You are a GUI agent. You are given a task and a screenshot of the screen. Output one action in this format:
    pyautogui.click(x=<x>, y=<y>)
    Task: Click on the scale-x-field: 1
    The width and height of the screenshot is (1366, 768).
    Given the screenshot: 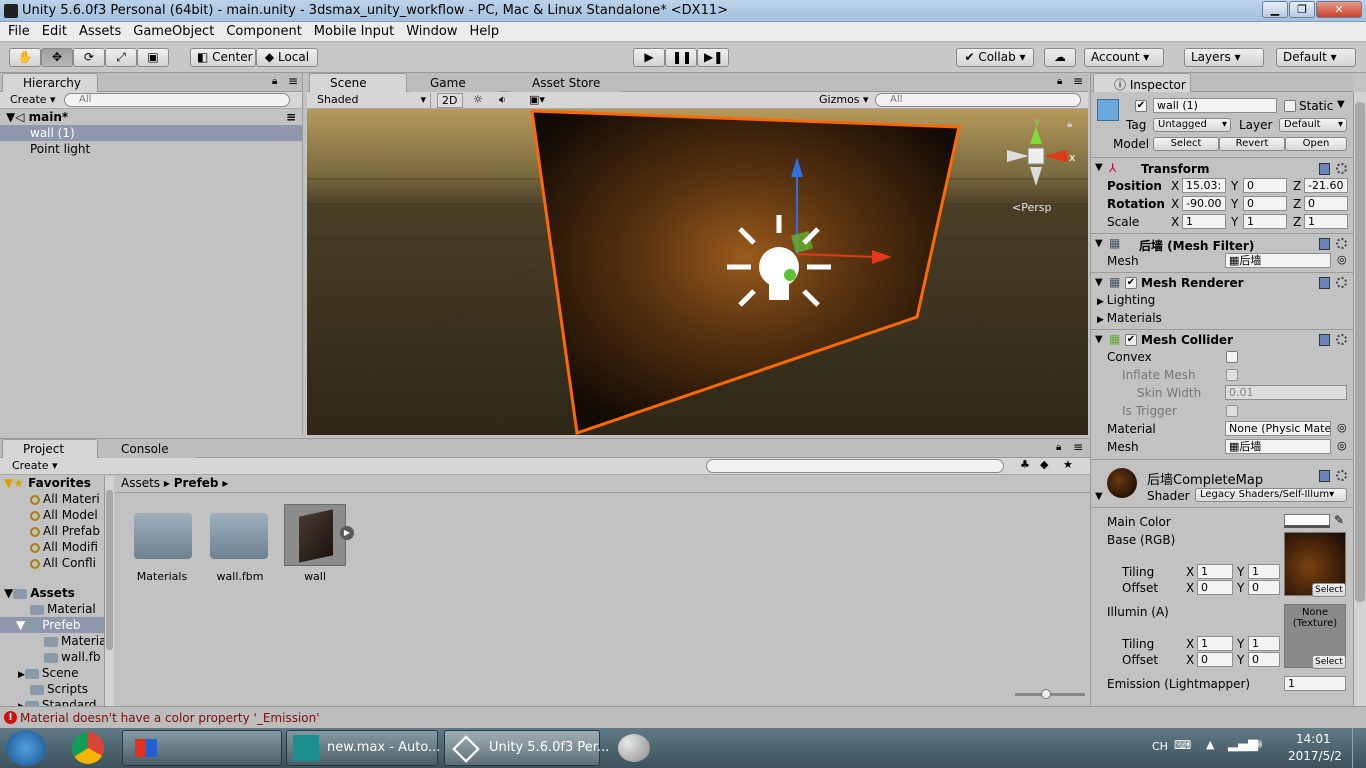 What is the action you would take?
    pyautogui.click(x=1204, y=221)
    